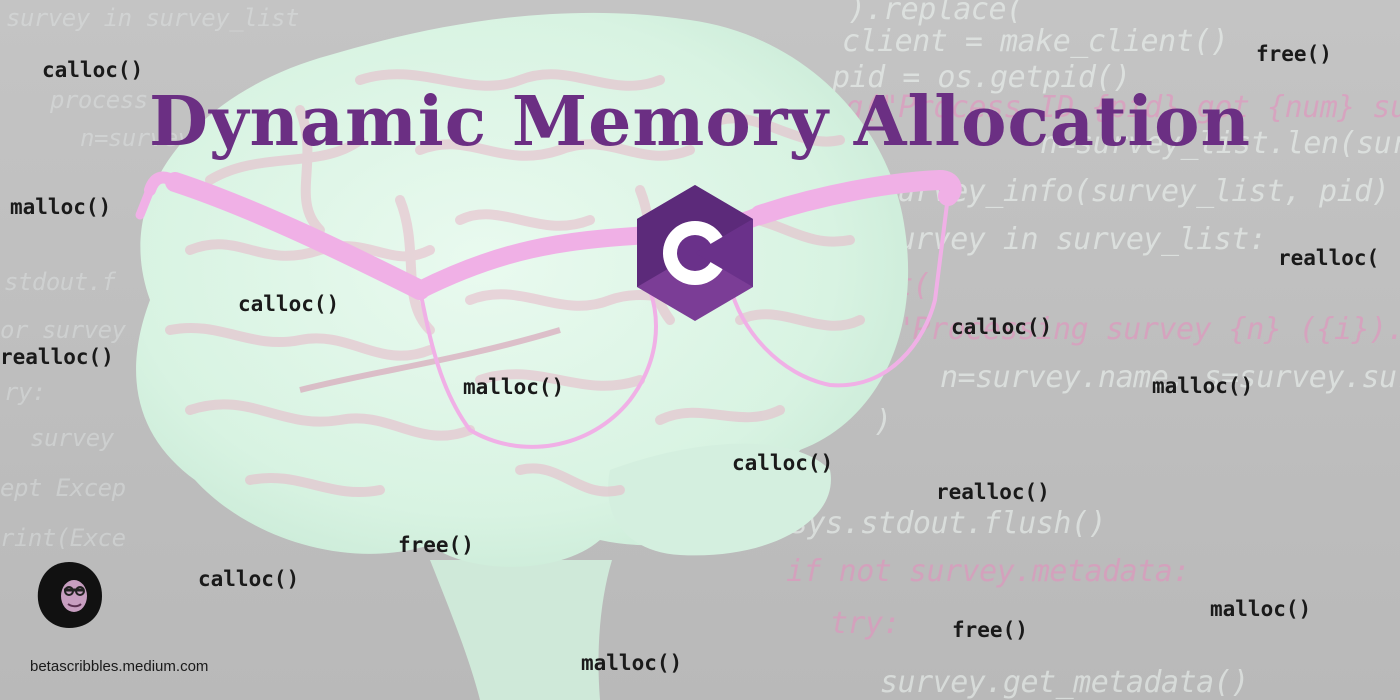  What do you see at coordinates (1329, 258) in the screenshot?
I see `function-label: realloc(` at bounding box center [1329, 258].